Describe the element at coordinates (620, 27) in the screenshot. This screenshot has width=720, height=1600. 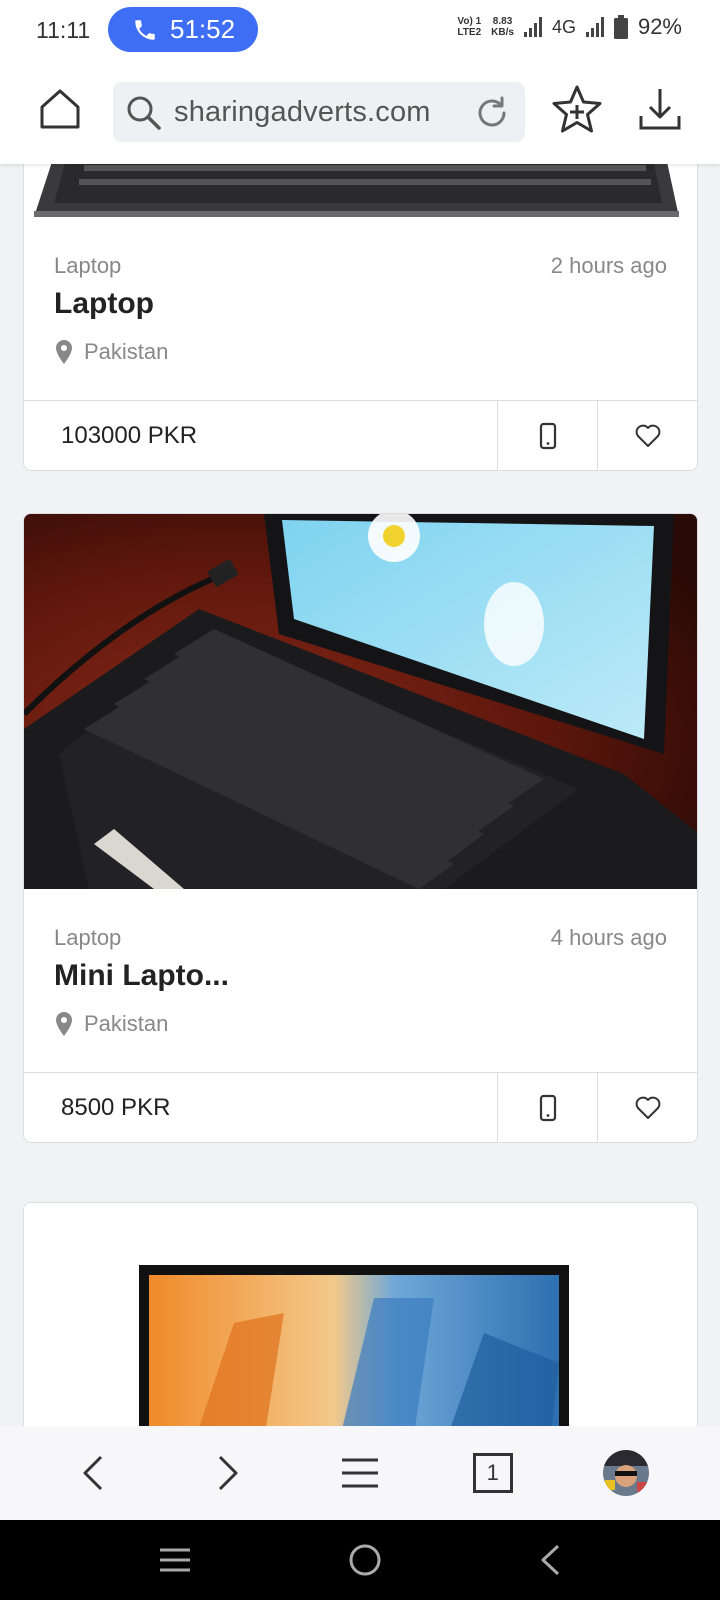
I see `battery-icon` at that location.